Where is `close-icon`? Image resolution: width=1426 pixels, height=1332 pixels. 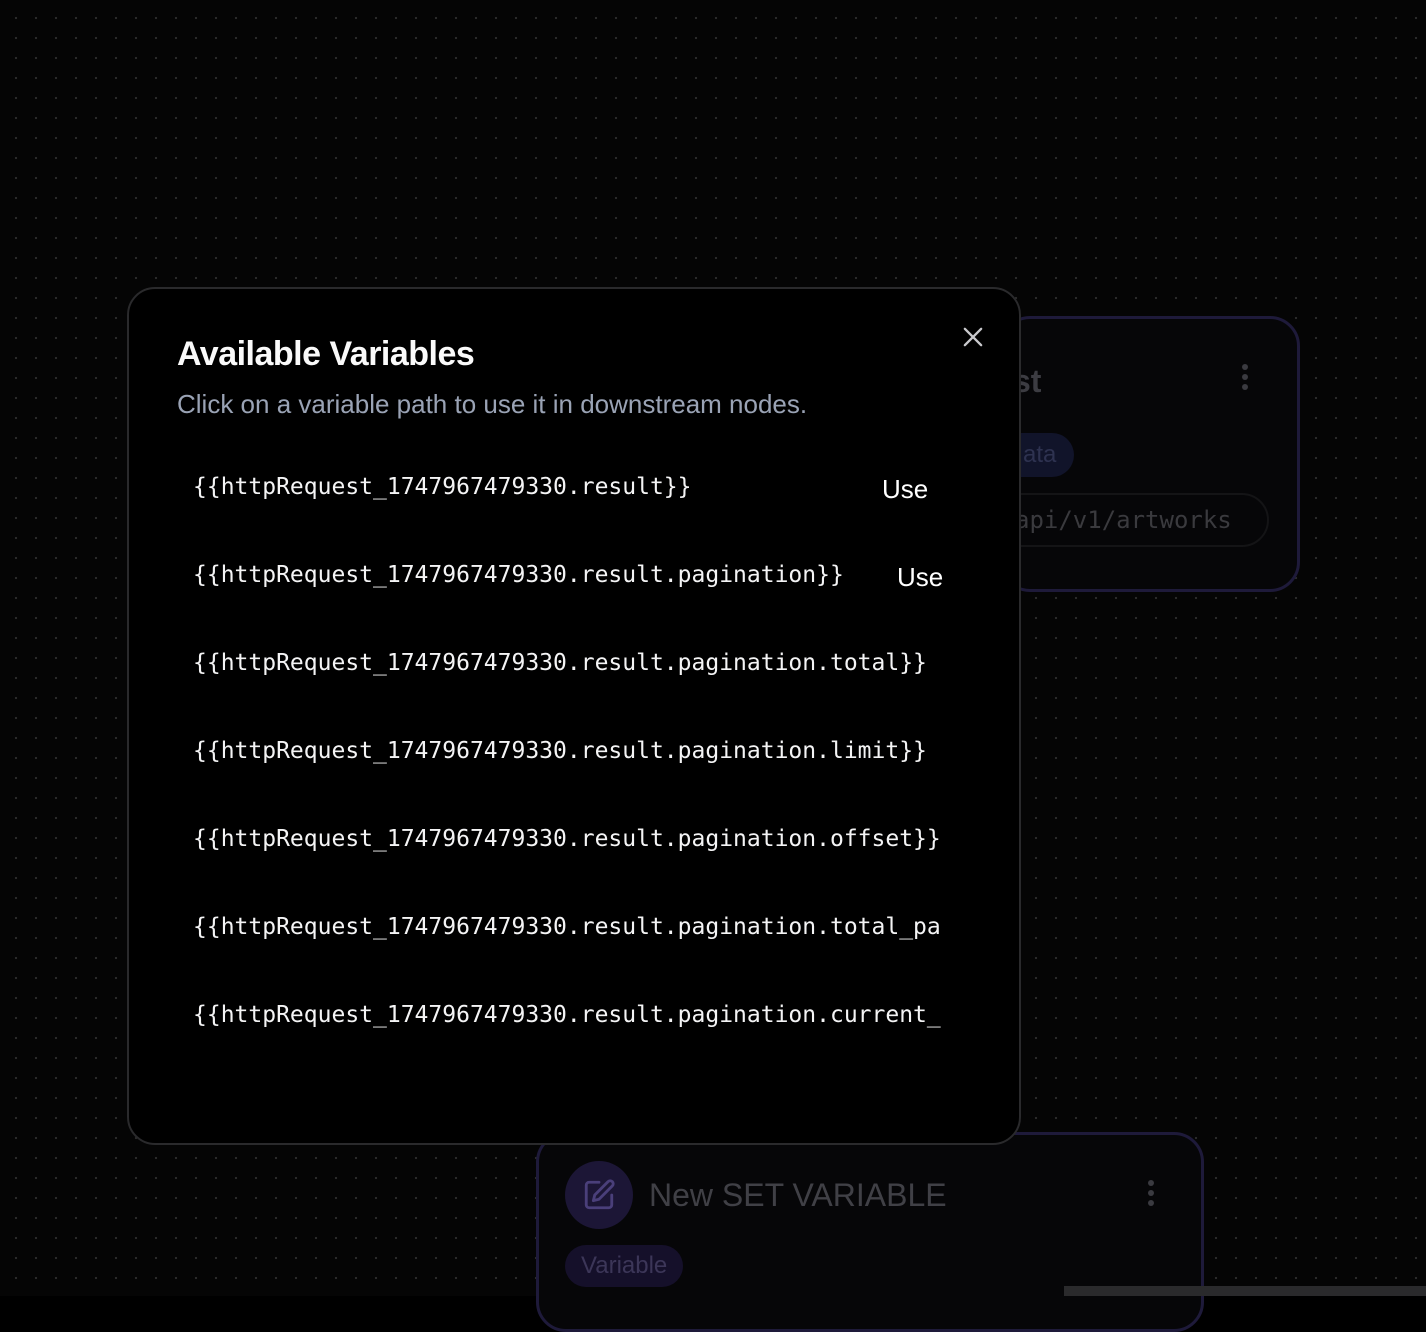
close-icon is located at coordinates (973, 337).